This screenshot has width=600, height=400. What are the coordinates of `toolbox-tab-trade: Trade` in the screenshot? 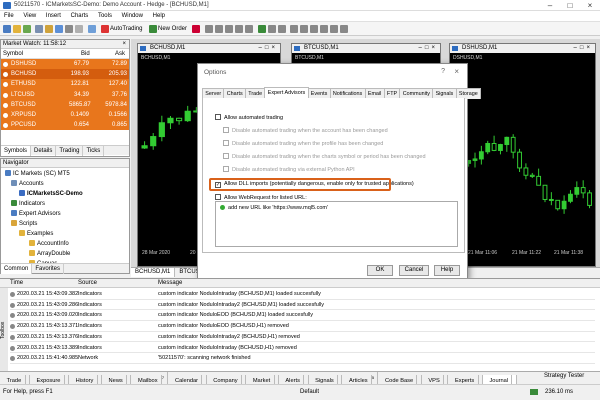 It's located at (15, 379).